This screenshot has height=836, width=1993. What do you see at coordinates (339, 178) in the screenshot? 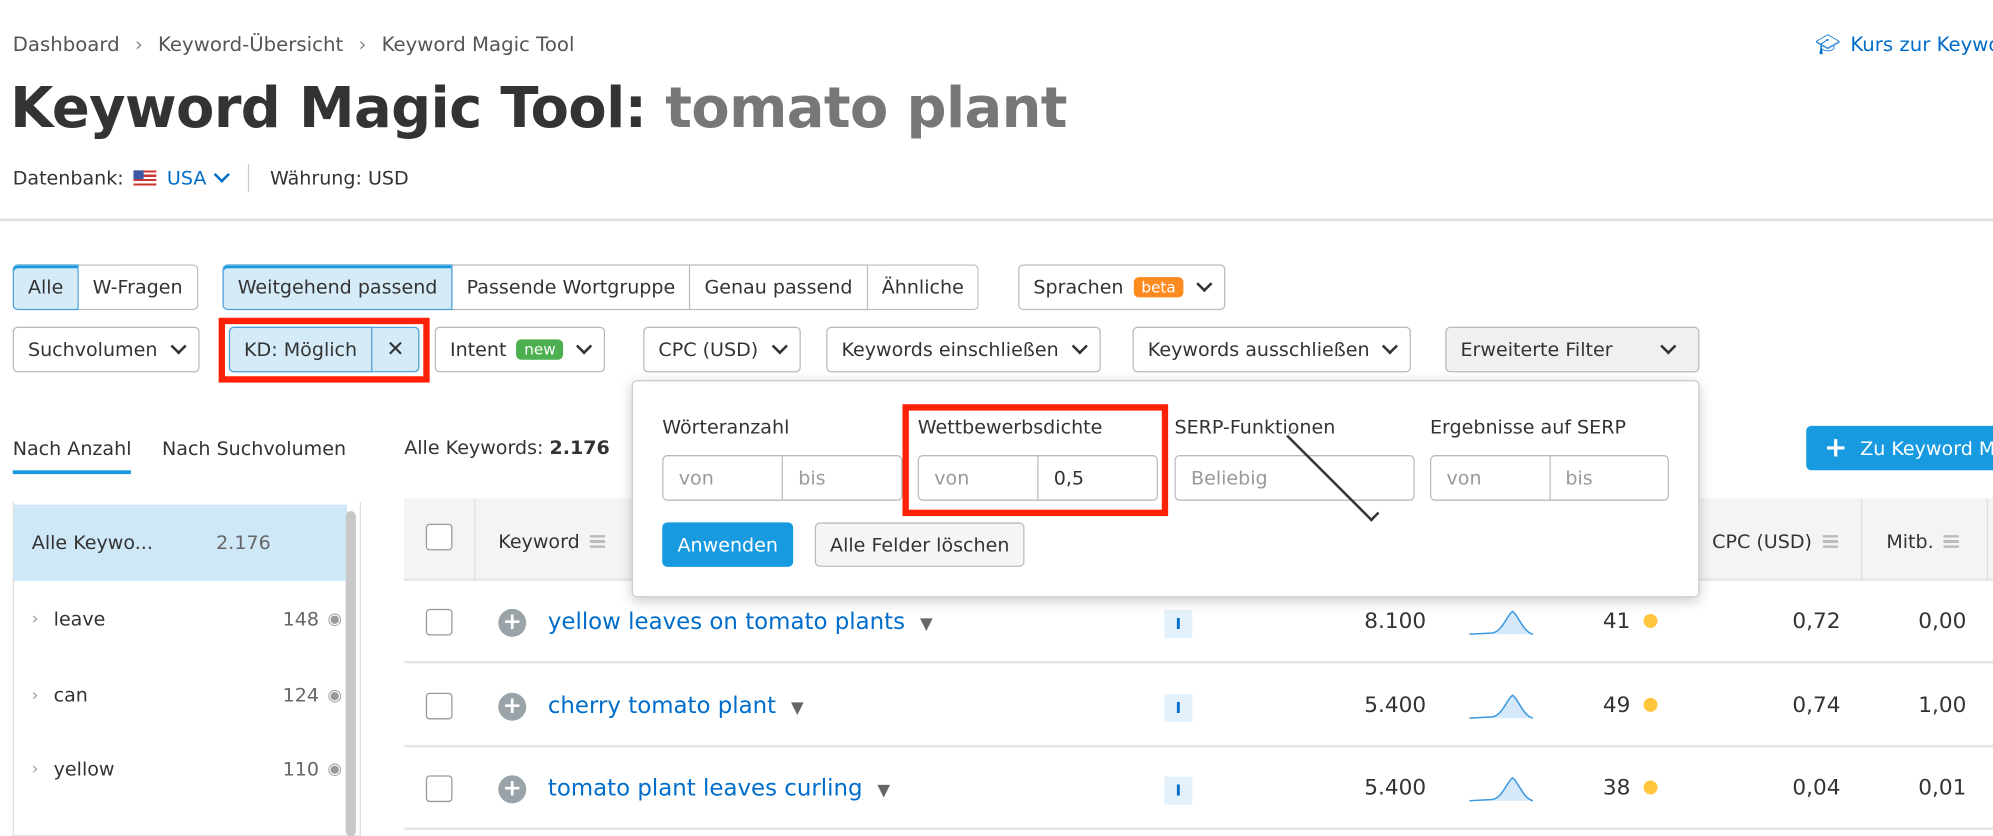
I see `currency-label: Währung: USD` at bounding box center [339, 178].